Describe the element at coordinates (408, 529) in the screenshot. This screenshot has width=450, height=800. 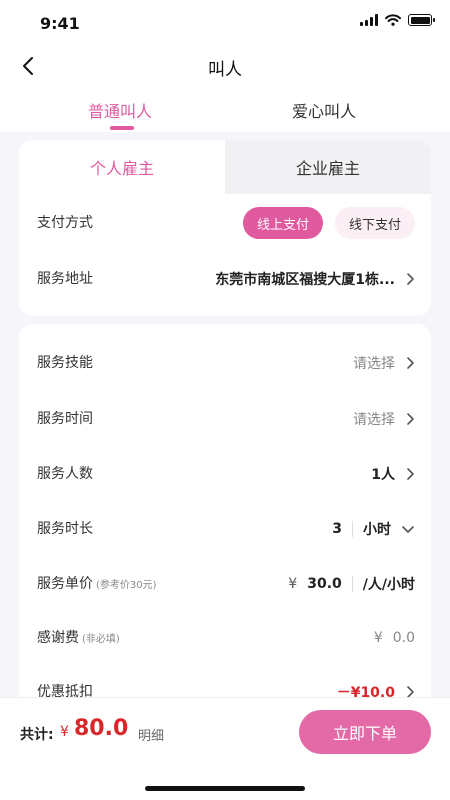
I see `chevron-down-icon` at that location.